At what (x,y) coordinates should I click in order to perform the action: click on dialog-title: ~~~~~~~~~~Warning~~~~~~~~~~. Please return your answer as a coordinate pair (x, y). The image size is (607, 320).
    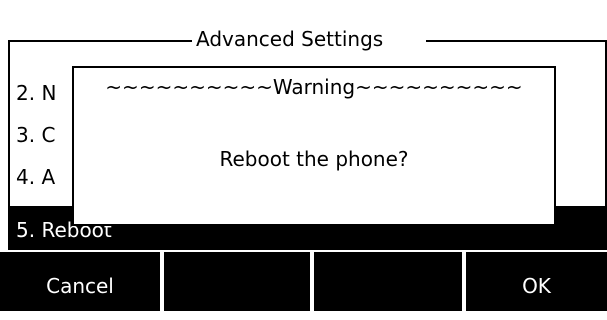
    Looking at the image, I should click on (314, 87).